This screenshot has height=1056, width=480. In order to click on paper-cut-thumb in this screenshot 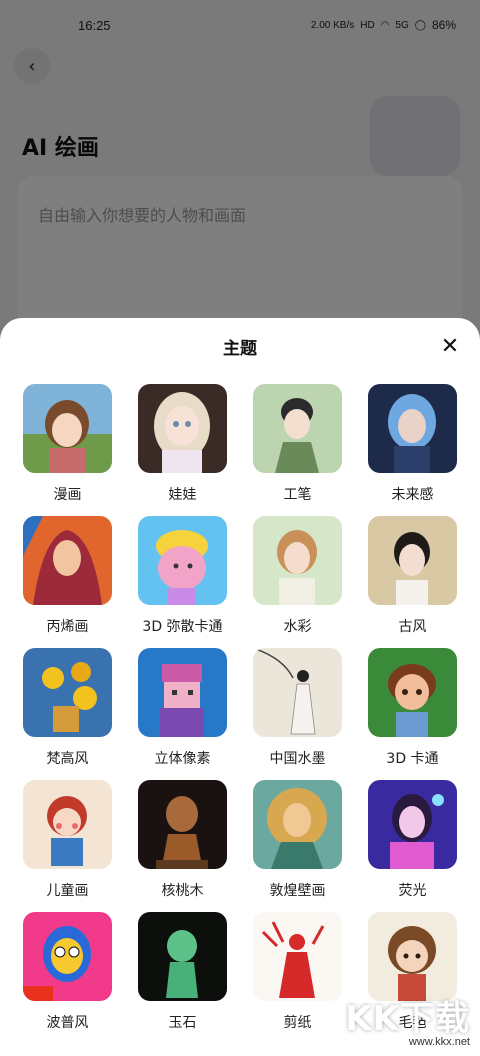, I will do `click(297, 956)`.